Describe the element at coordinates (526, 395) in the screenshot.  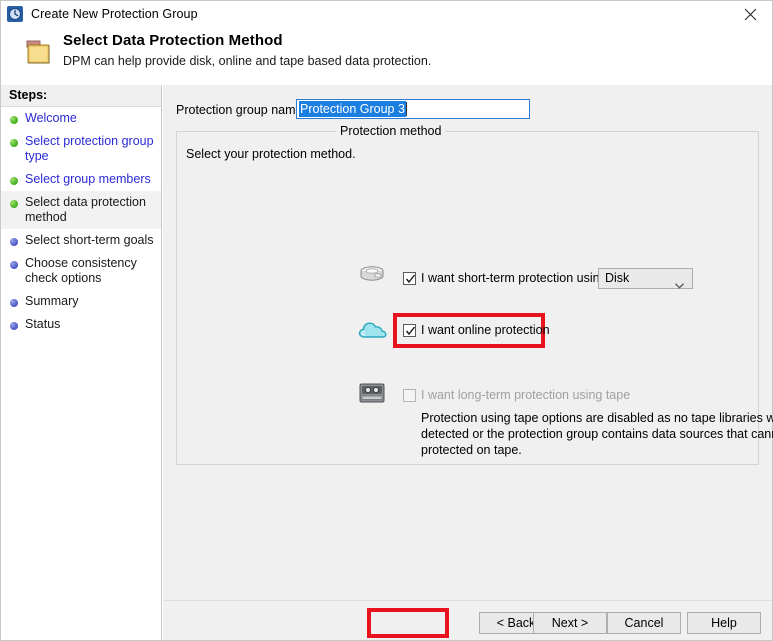
I see `long-term-tape-label: I want long-term protection using tape` at that location.